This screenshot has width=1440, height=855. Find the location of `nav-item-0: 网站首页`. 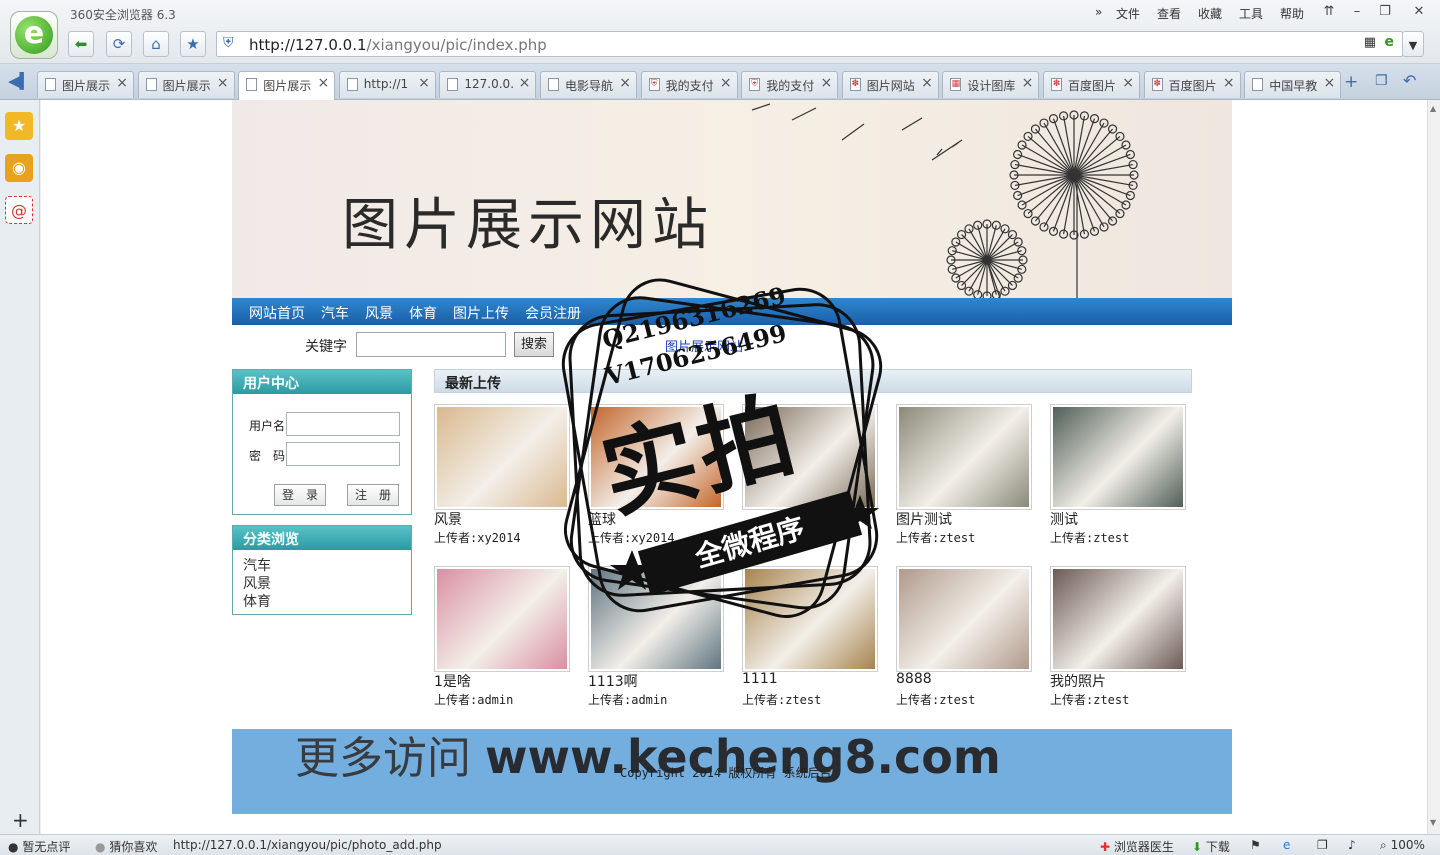

nav-item-0: 网站首页 is located at coordinates (277, 313).